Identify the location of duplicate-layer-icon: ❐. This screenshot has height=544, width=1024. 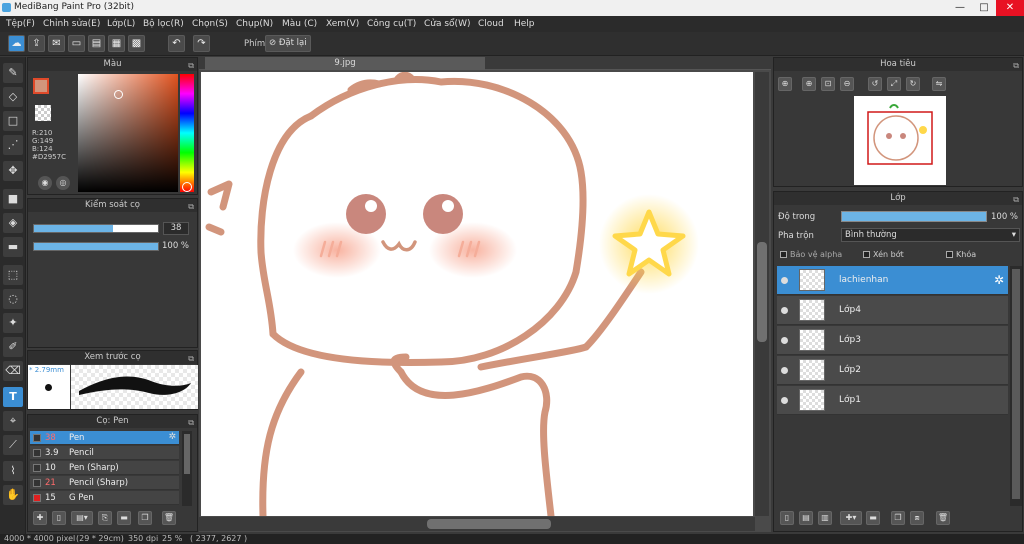
(898, 518).